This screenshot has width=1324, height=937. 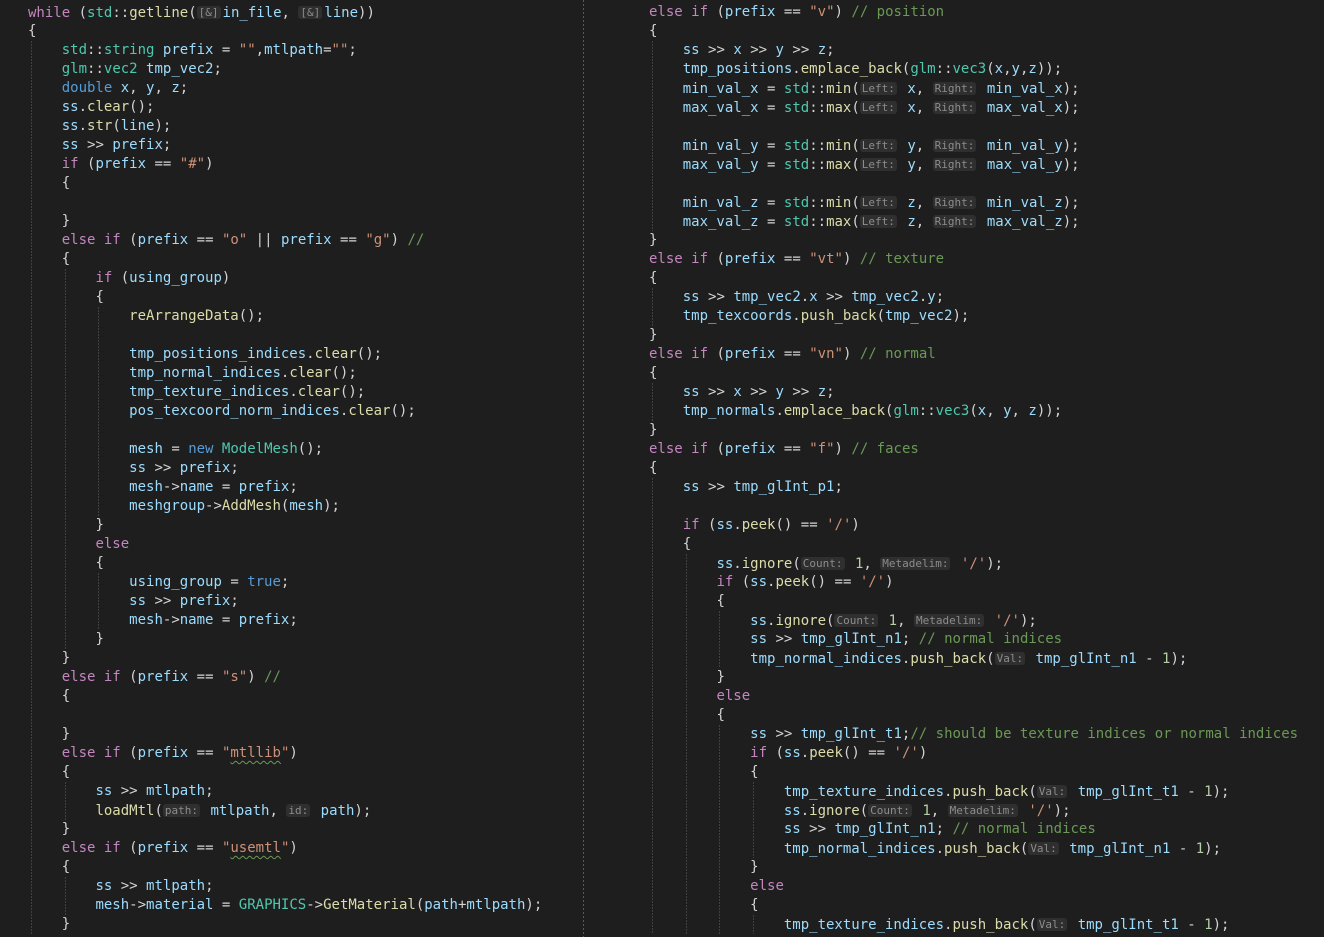 I want to click on left-code-line: tmp_normal_indices.clear();, so click(x=192, y=373).